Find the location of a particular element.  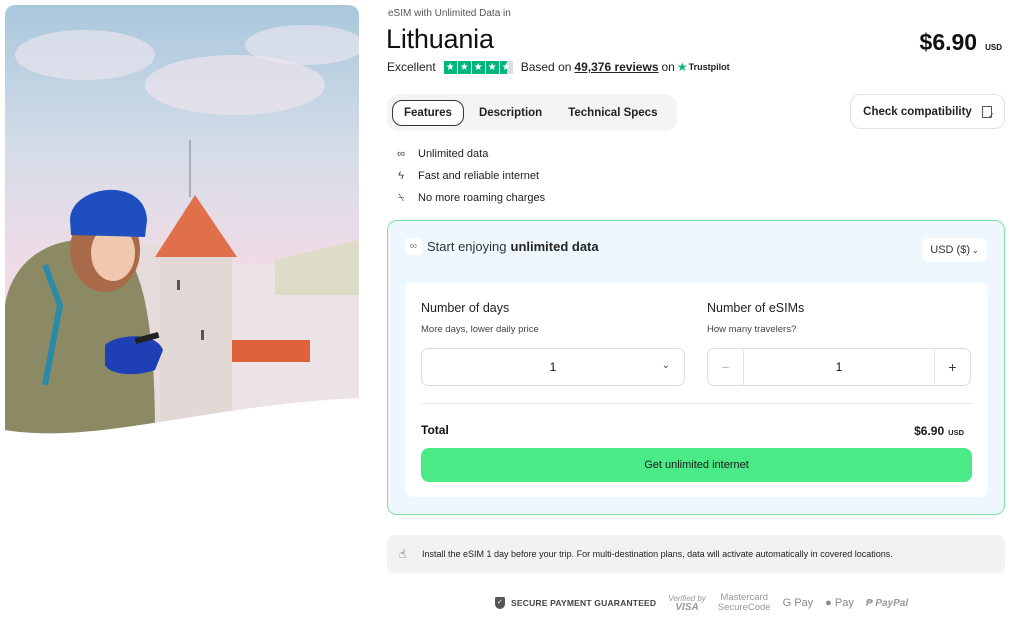

days-value: 1 is located at coordinates (553, 367).